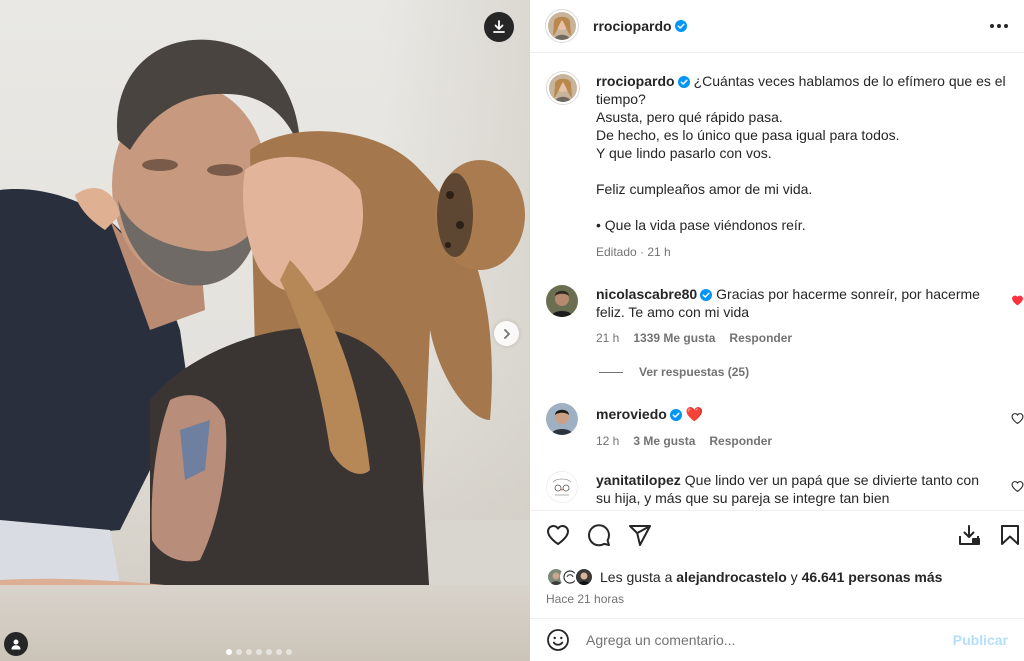  What do you see at coordinates (599, 535) in the screenshot?
I see `comment-icon` at bounding box center [599, 535].